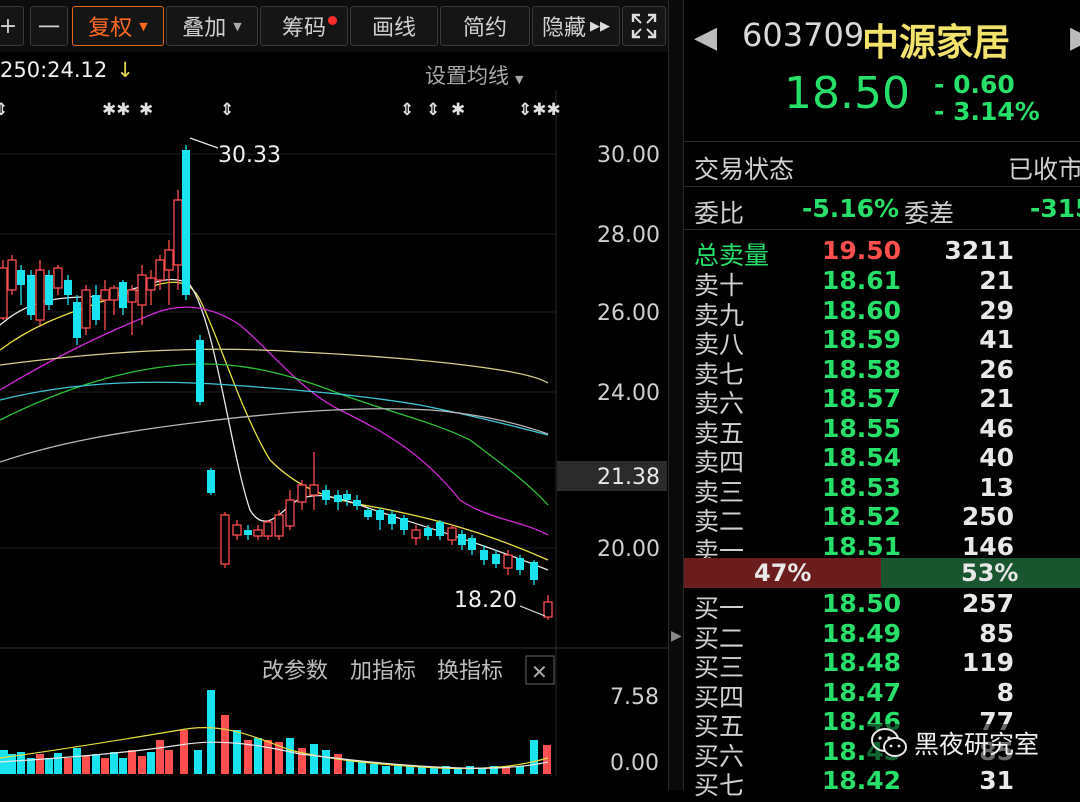  I want to click on bid-row: 买四 18.47 8, so click(882, 694).